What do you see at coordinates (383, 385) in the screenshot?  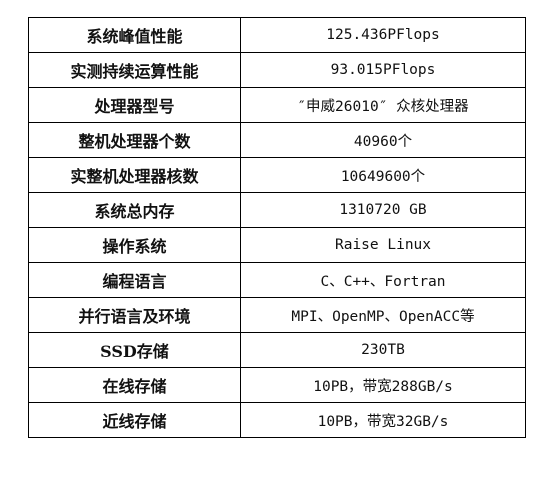 I see `spec-value: 10PB，带宽288GB/s` at bounding box center [383, 385].